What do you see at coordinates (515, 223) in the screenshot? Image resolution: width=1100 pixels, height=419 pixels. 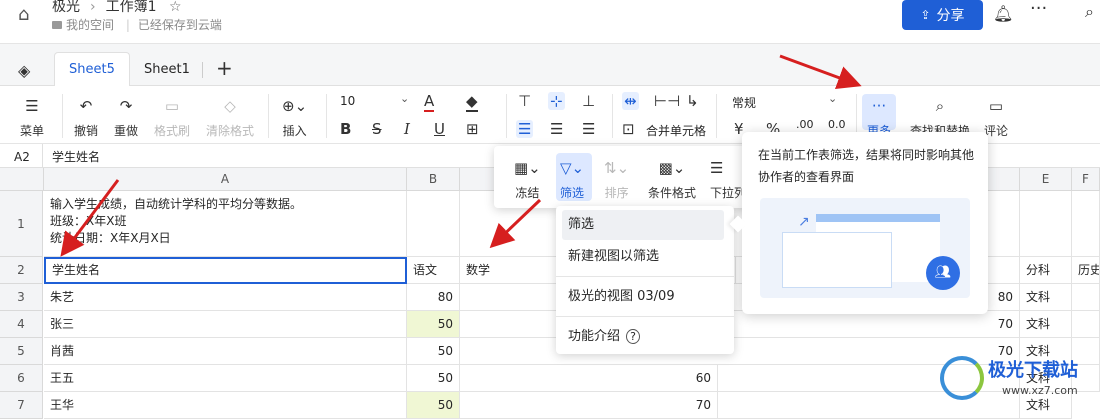 I see `arrow-to-filter` at bounding box center [515, 223].